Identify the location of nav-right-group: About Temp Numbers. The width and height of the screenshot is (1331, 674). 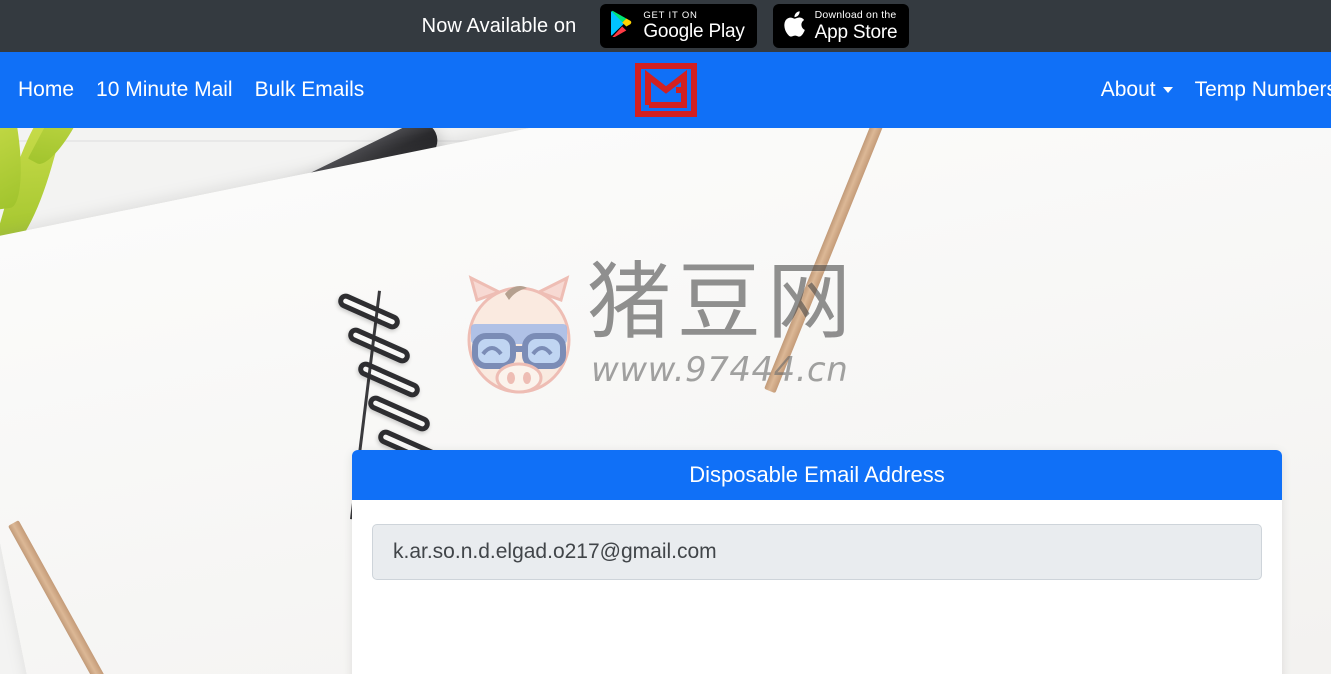
(1216, 90).